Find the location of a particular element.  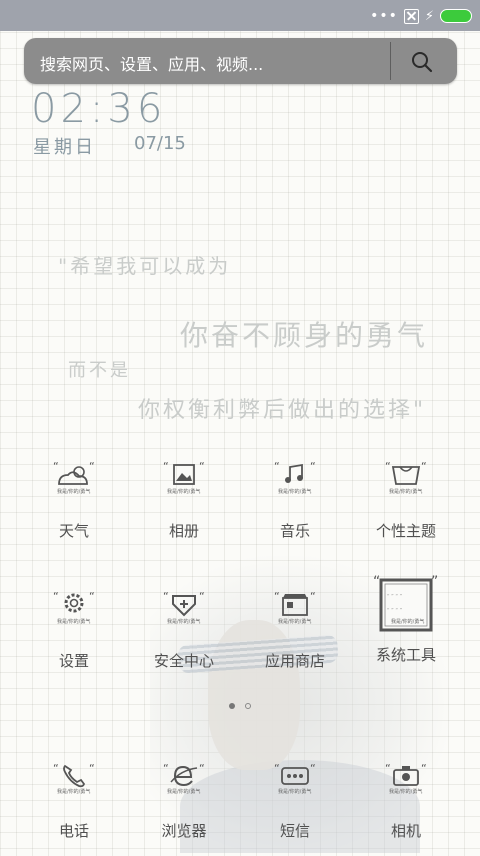

app-security: “ “ 我是/你的/勇气 安全中心 is located at coordinates (184, 630).